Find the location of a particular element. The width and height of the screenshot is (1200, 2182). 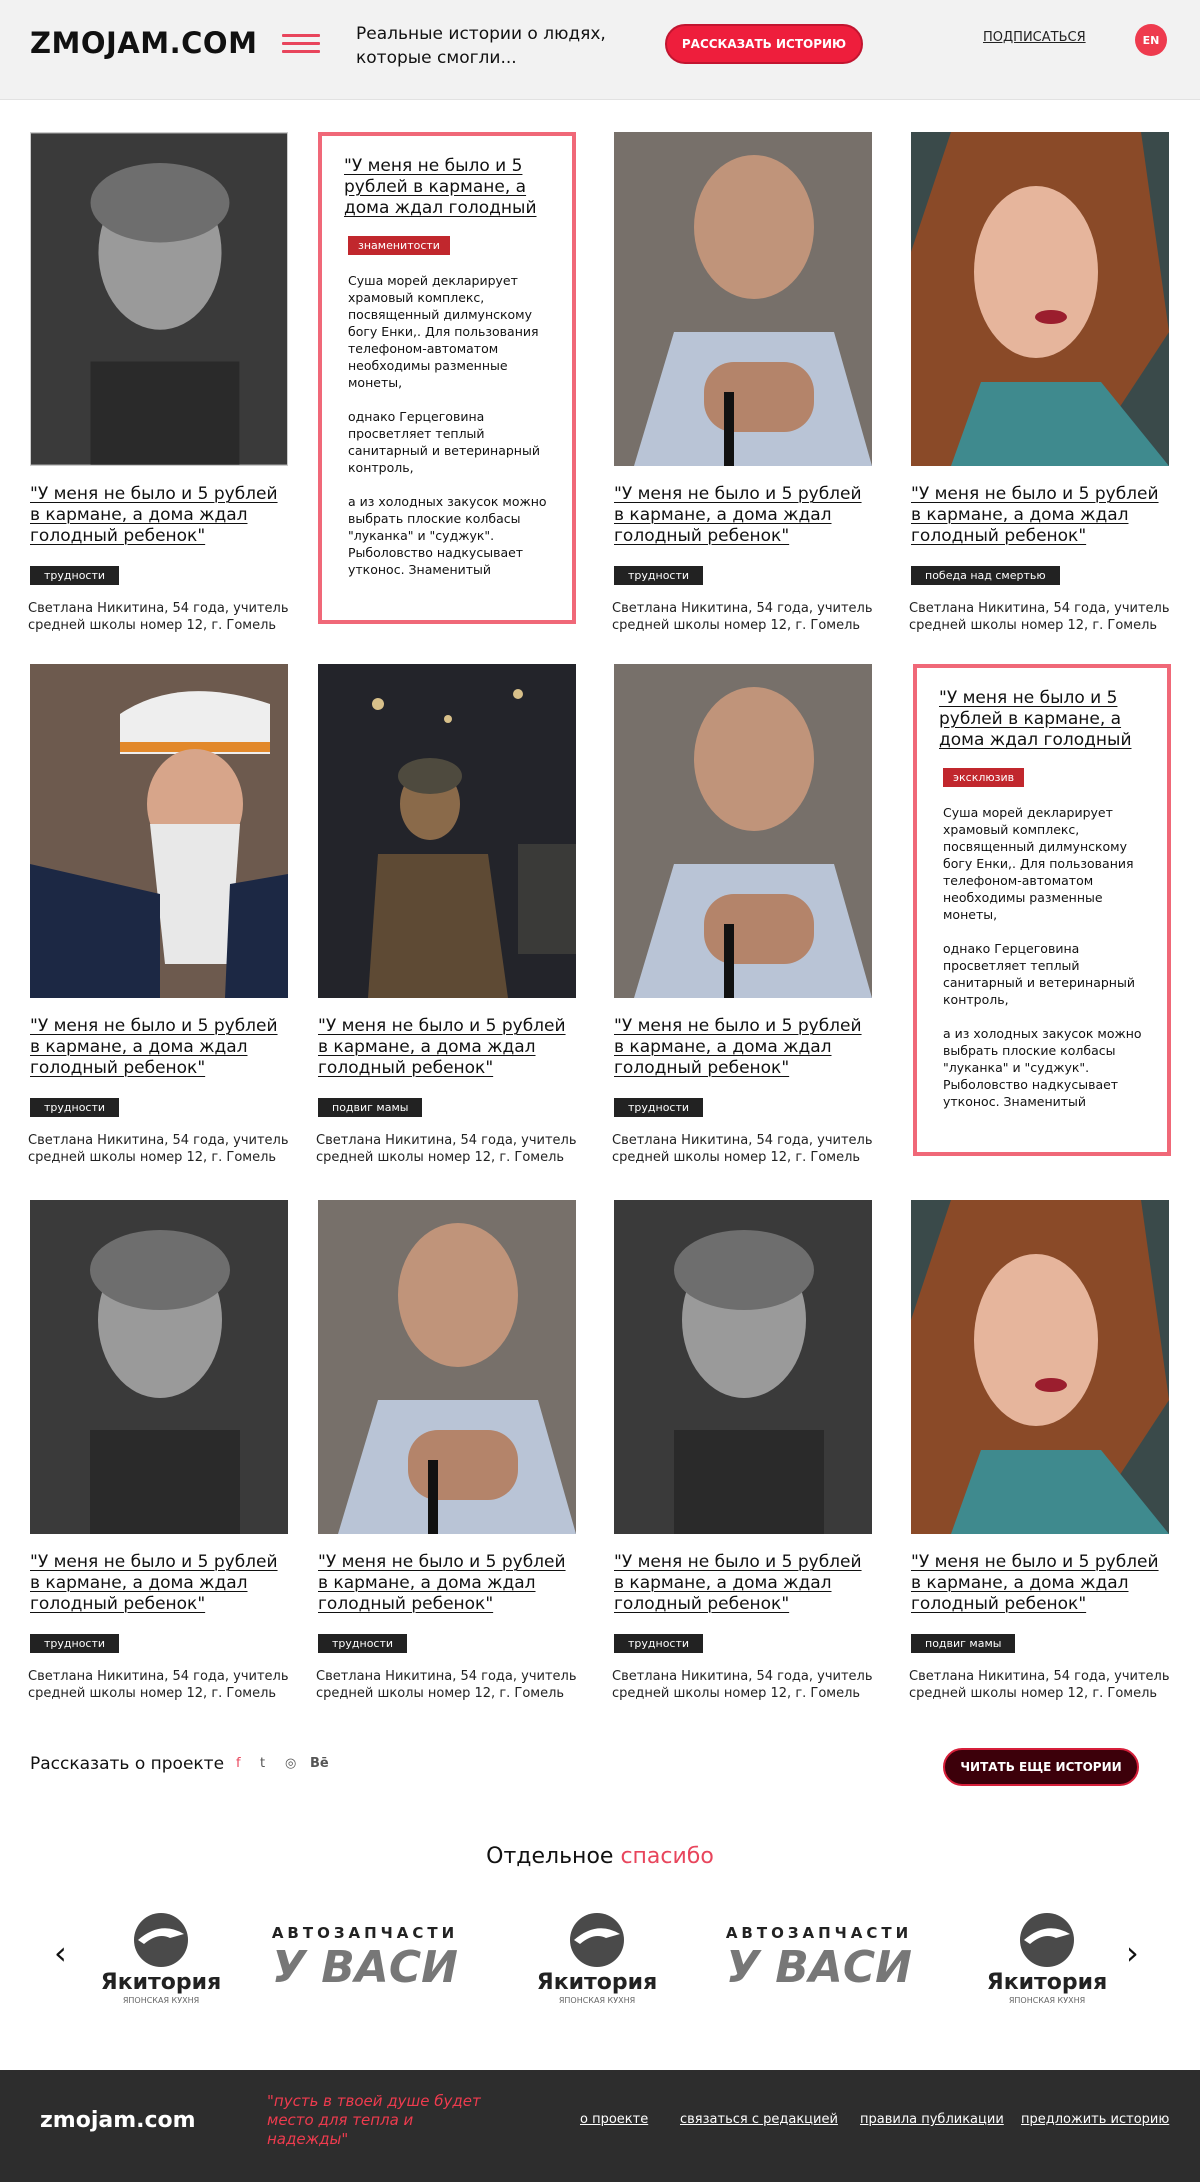

about-project-label: Рассказать о проекте is located at coordinates (127, 1764).